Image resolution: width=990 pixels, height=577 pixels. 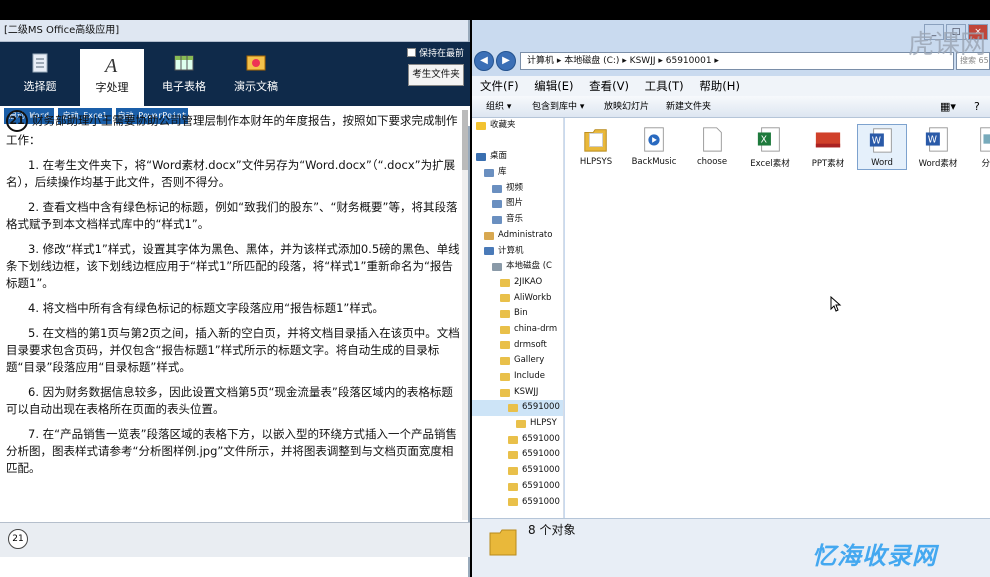 What do you see at coordinates (436, 75) in the screenshot?
I see `student-folder-button: 考生文件夹` at bounding box center [436, 75].